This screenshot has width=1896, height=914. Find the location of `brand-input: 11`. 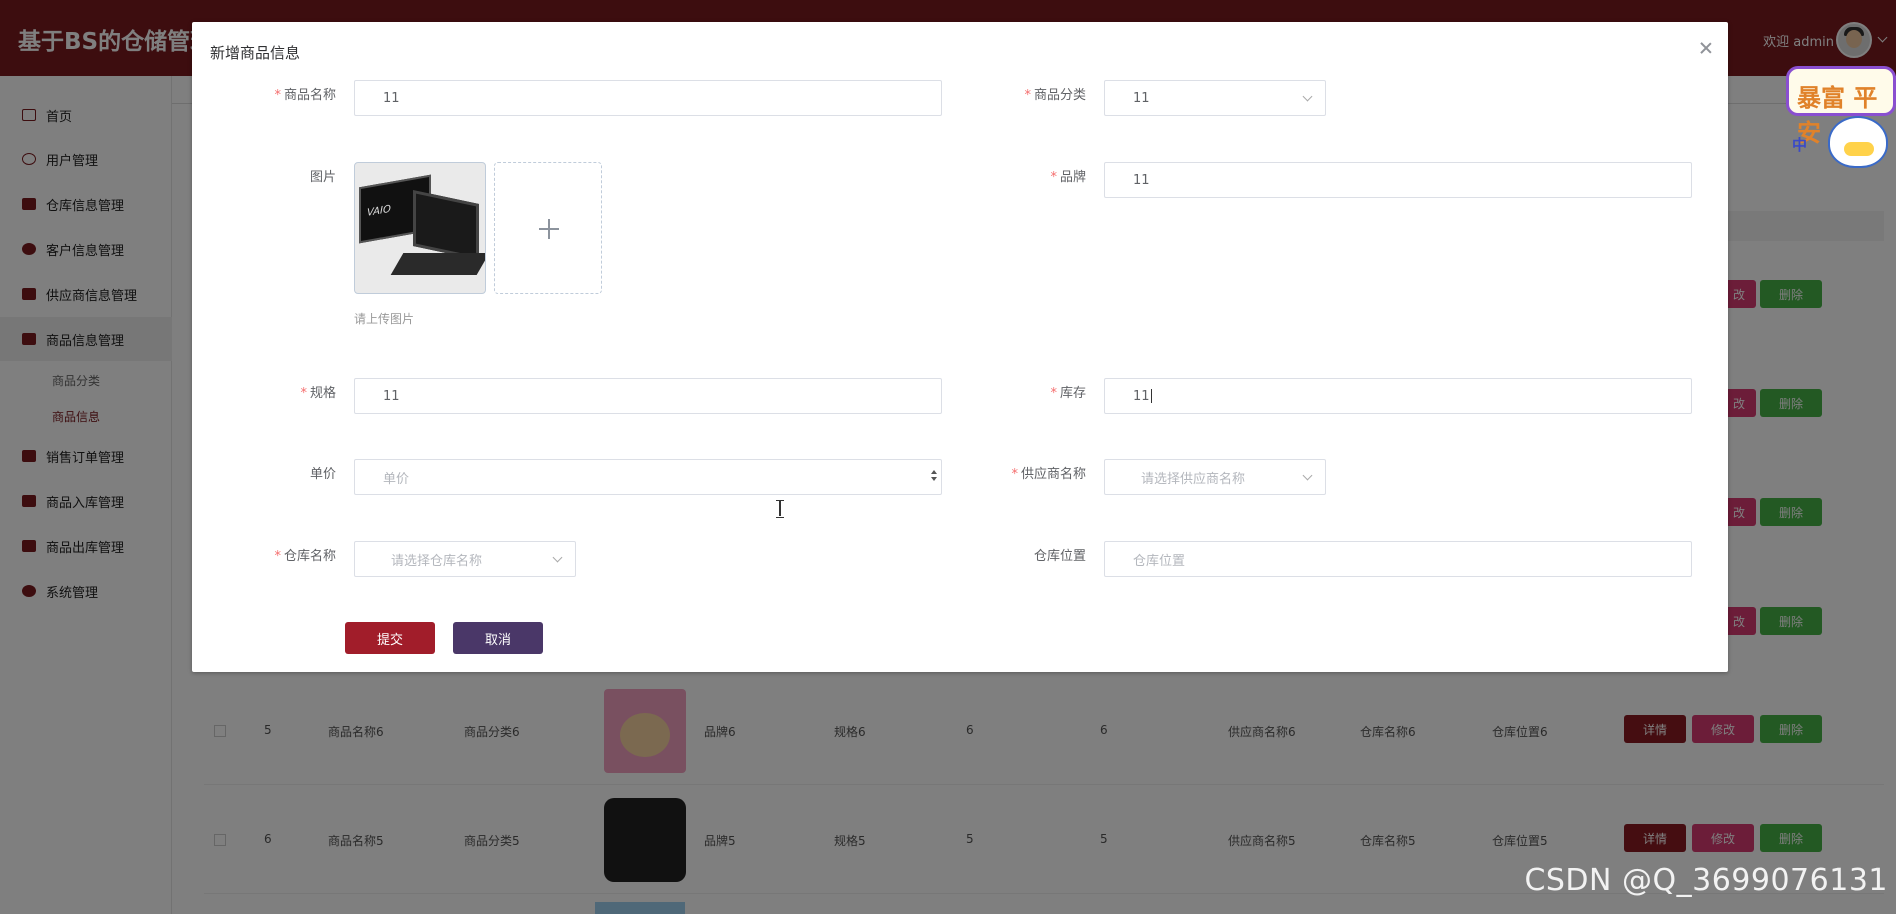

brand-input: 11 is located at coordinates (1398, 180).